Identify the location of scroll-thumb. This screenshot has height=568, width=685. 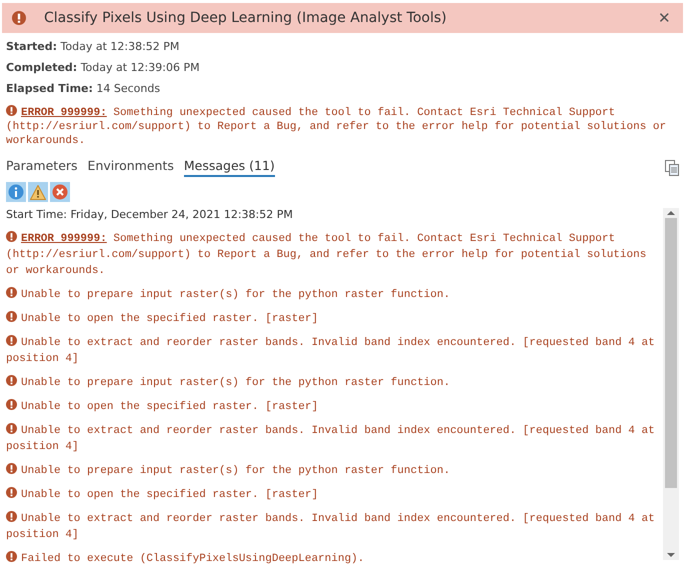
(671, 353).